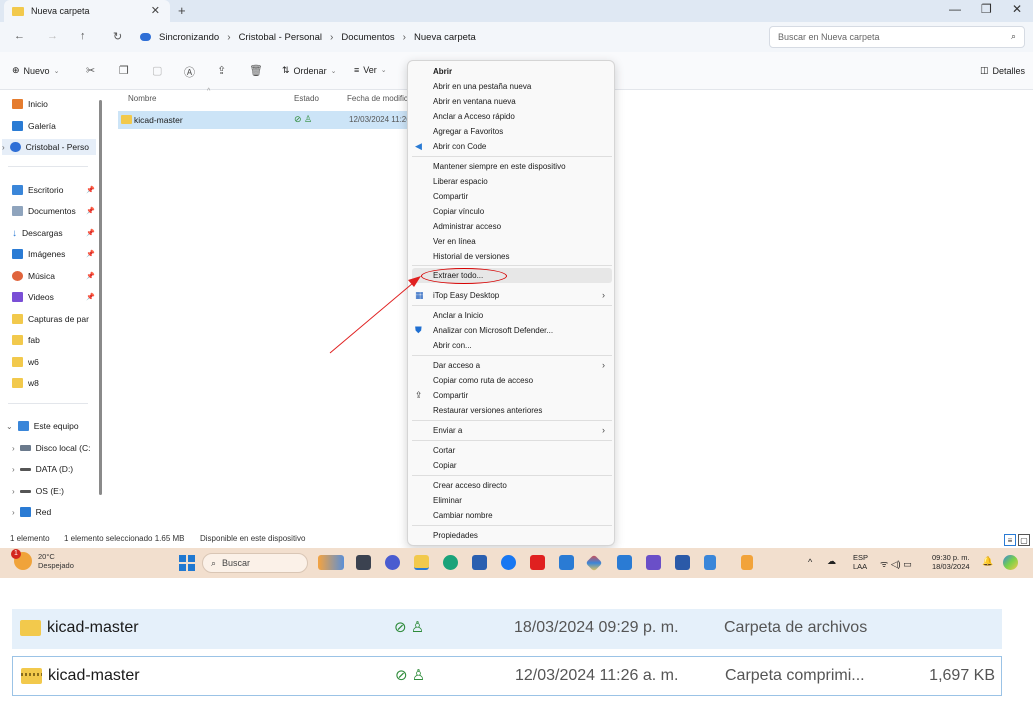  I want to click on details-button: ◫ Detalles, so click(1002, 70).